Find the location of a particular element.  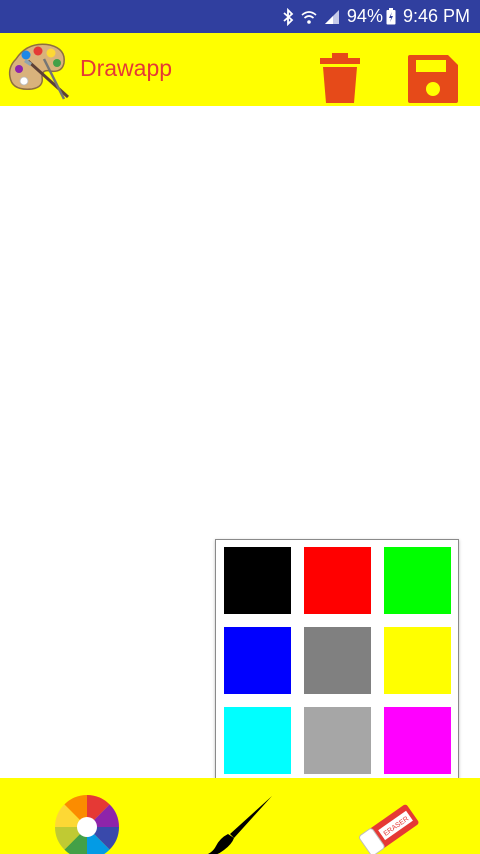

color-palette is located at coordinates (337, 660).